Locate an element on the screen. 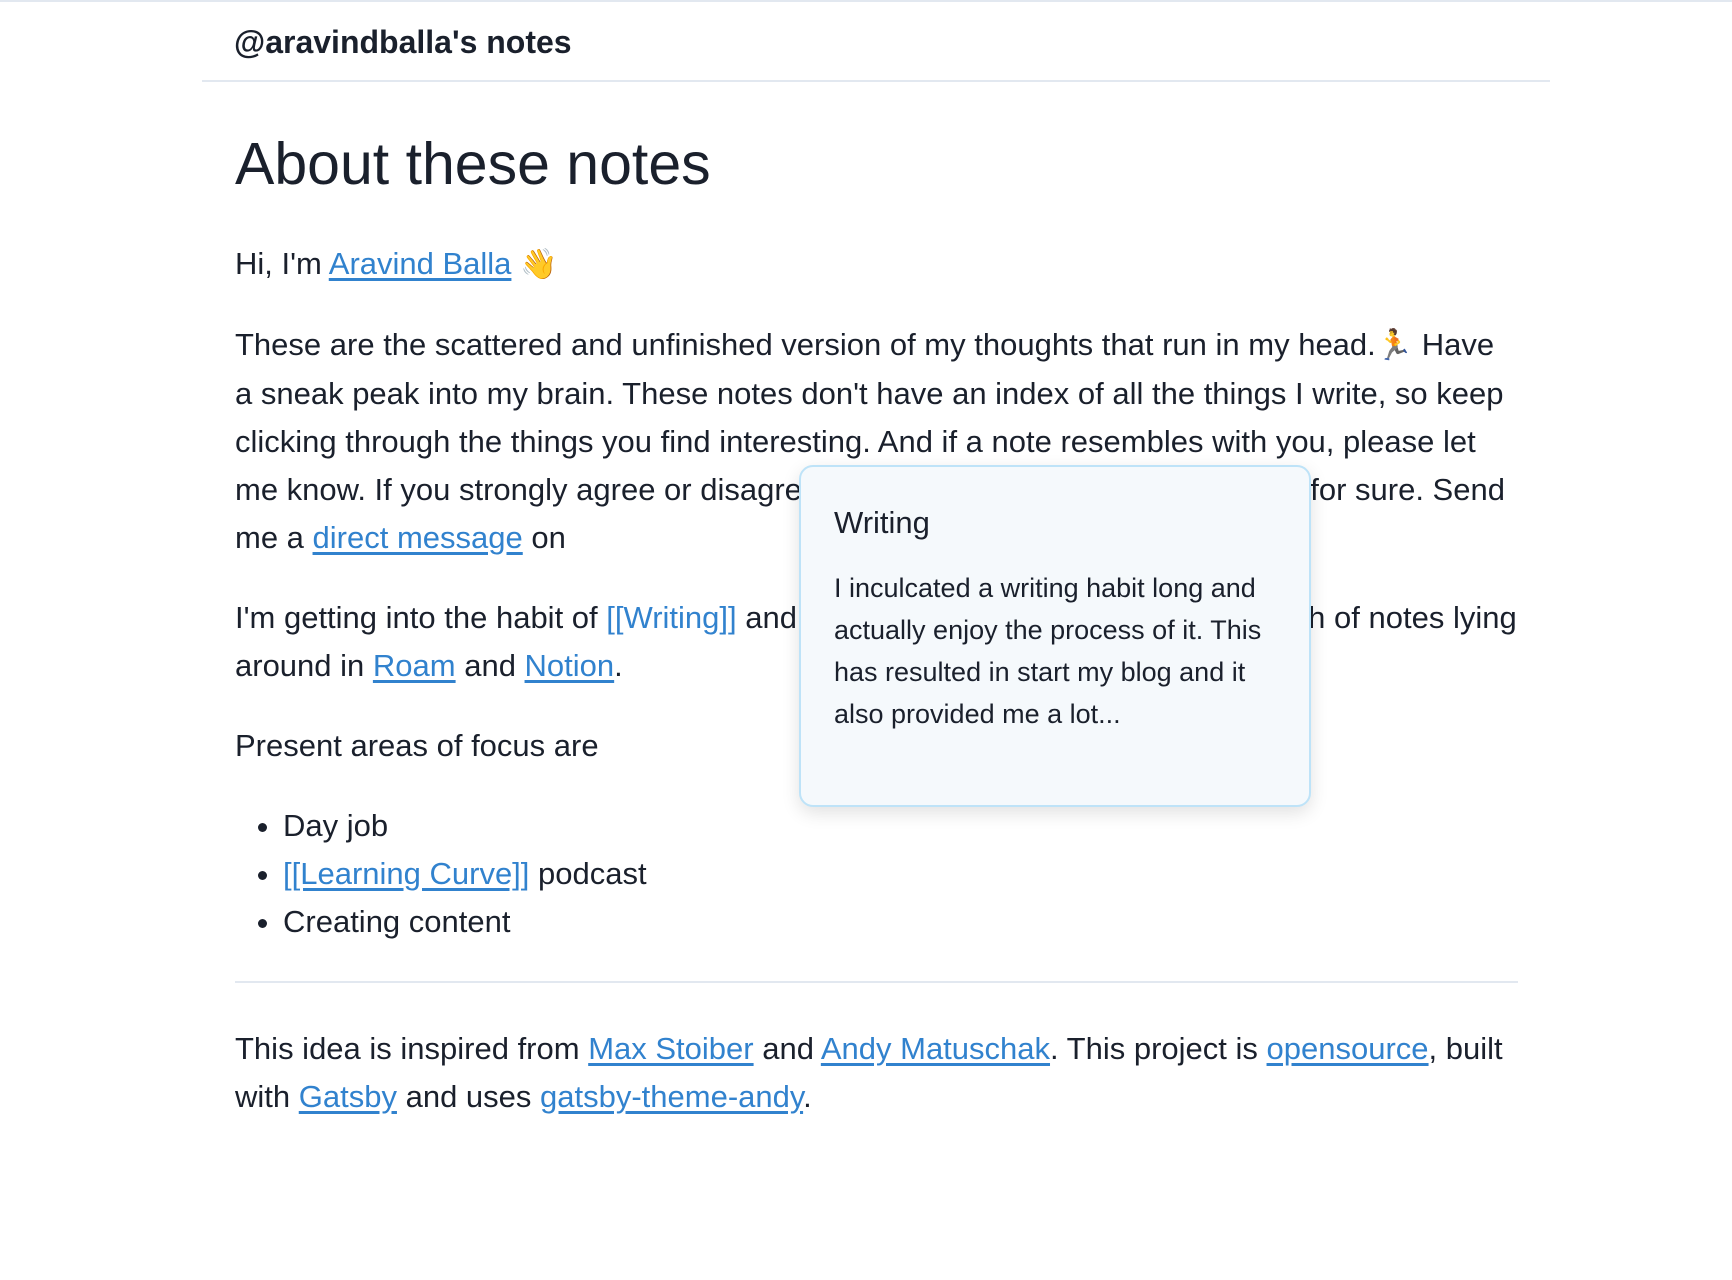  max-stoiber-link: Max Stoiber is located at coordinates (670, 1048).